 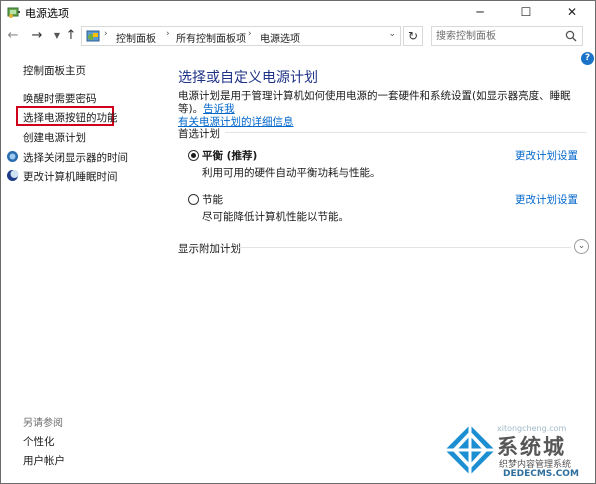 I want to click on up-button: ↑, so click(x=71, y=36).